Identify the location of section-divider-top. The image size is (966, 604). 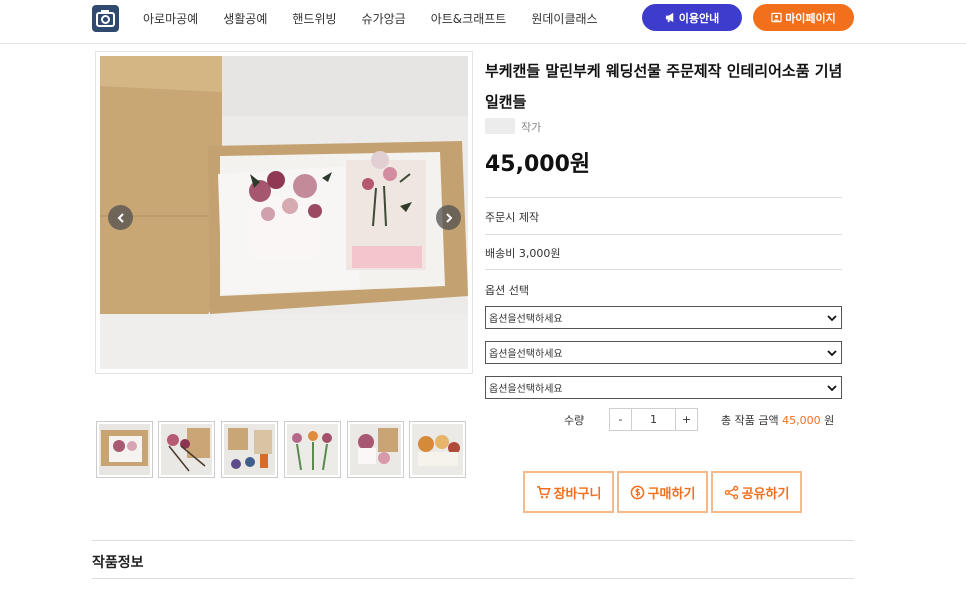
(473, 540).